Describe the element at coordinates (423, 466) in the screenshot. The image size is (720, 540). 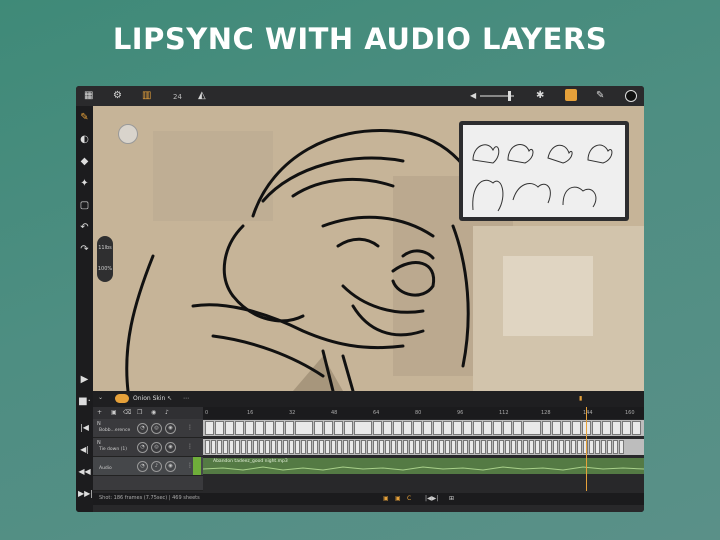
I see `audio-track: Abandon tadeez_good night.mp3` at that location.